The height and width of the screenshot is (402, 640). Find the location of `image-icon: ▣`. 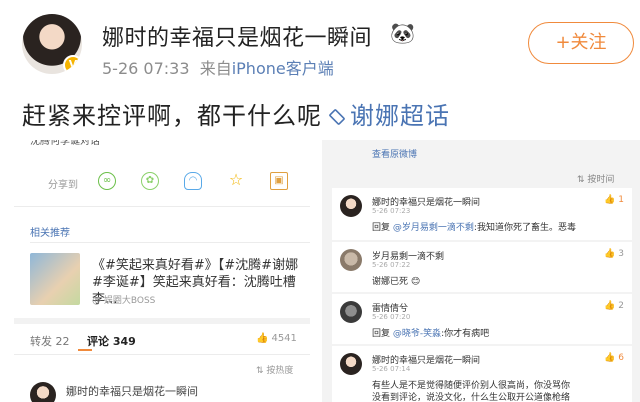

image-icon: ▣ is located at coordinates (279, 181).